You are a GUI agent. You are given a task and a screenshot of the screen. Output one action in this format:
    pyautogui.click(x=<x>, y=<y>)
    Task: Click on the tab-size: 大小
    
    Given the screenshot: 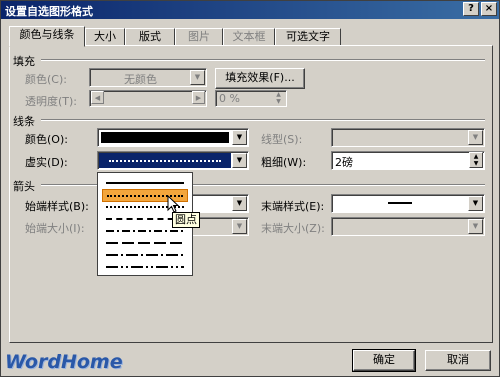 What is the action you would take?
    pyautogui.click(x=105, y=37)
    